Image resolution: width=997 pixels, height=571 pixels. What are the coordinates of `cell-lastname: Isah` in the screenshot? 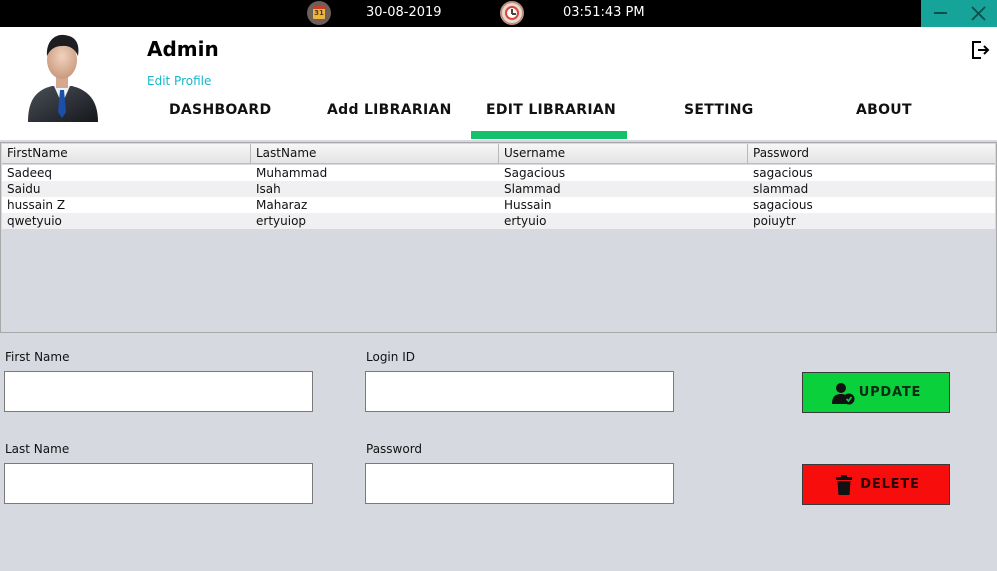 It's located at (268, 189).